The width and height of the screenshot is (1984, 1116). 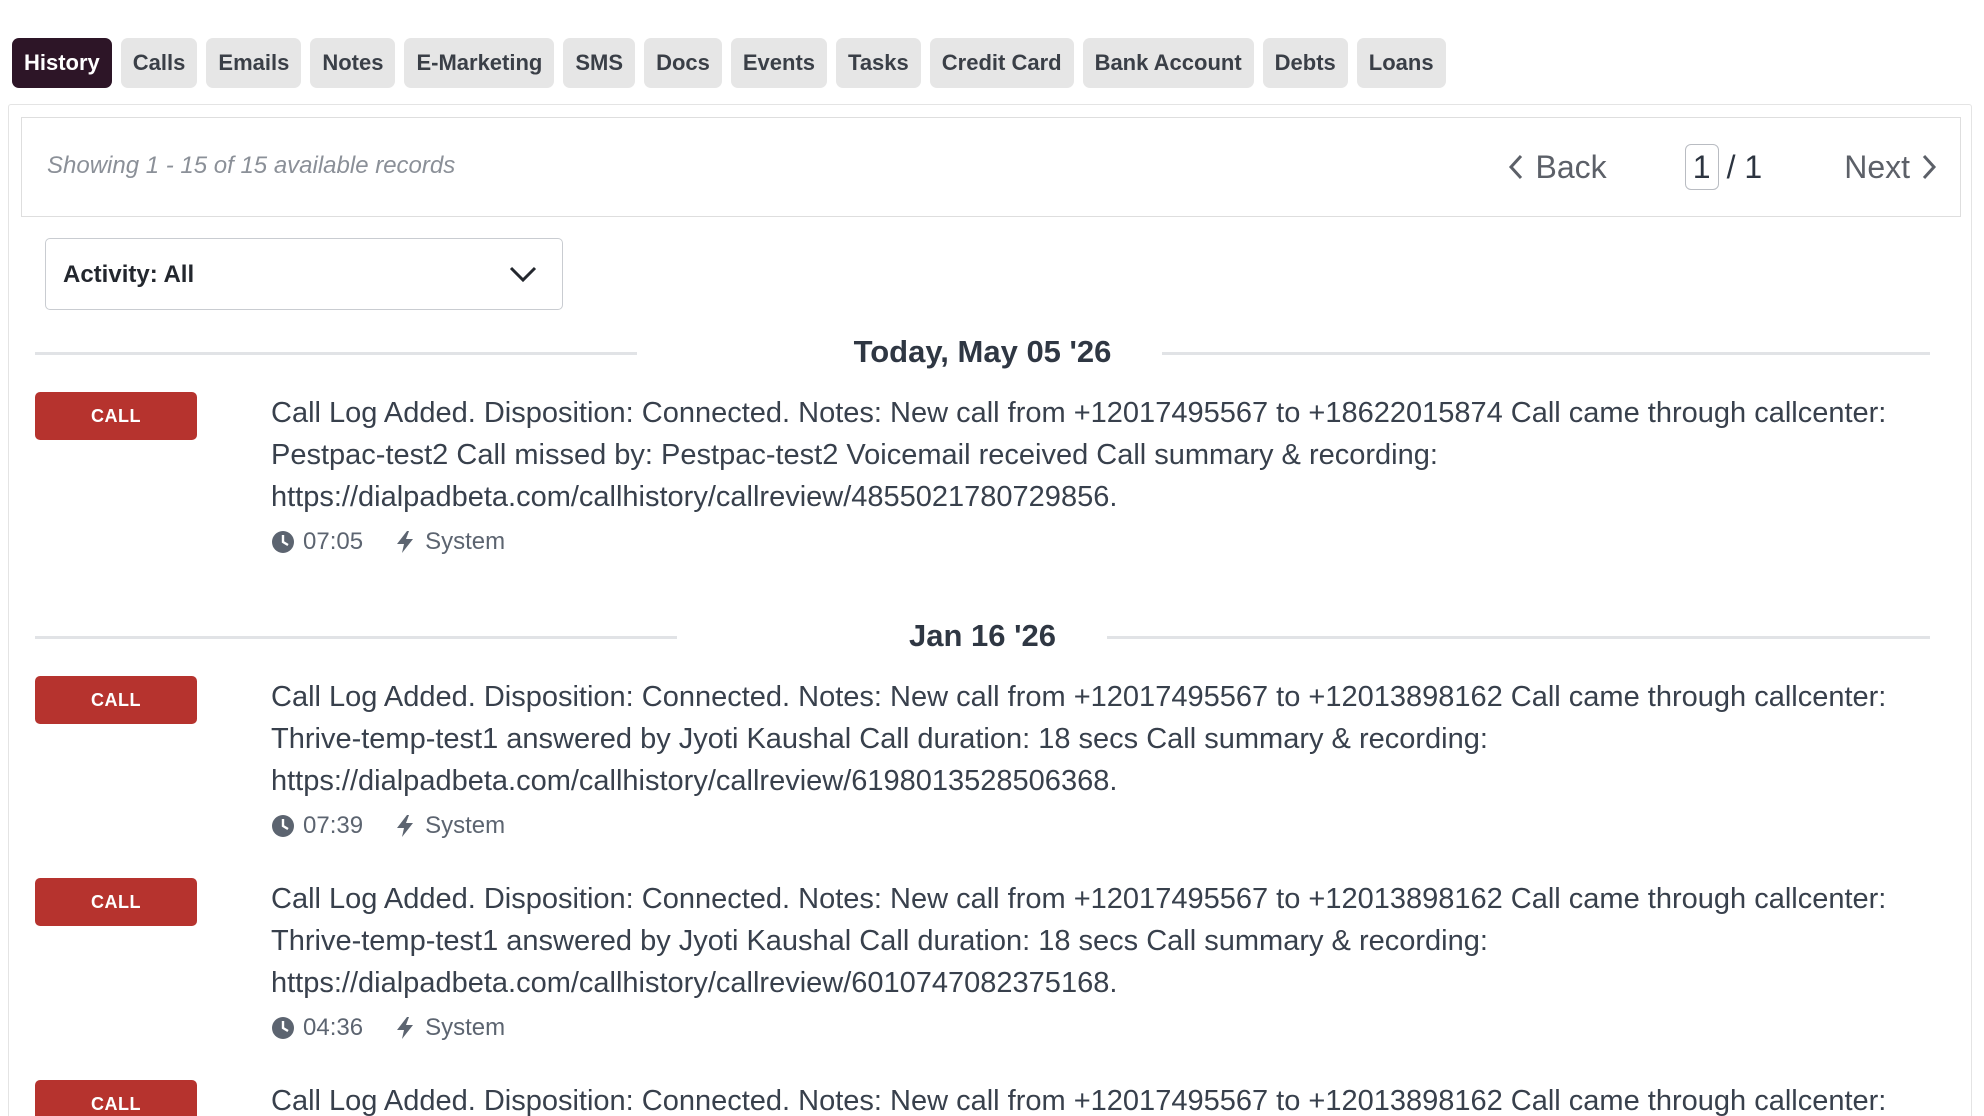 I want to click on page-total: / 1, so click(x=1744, y=166).